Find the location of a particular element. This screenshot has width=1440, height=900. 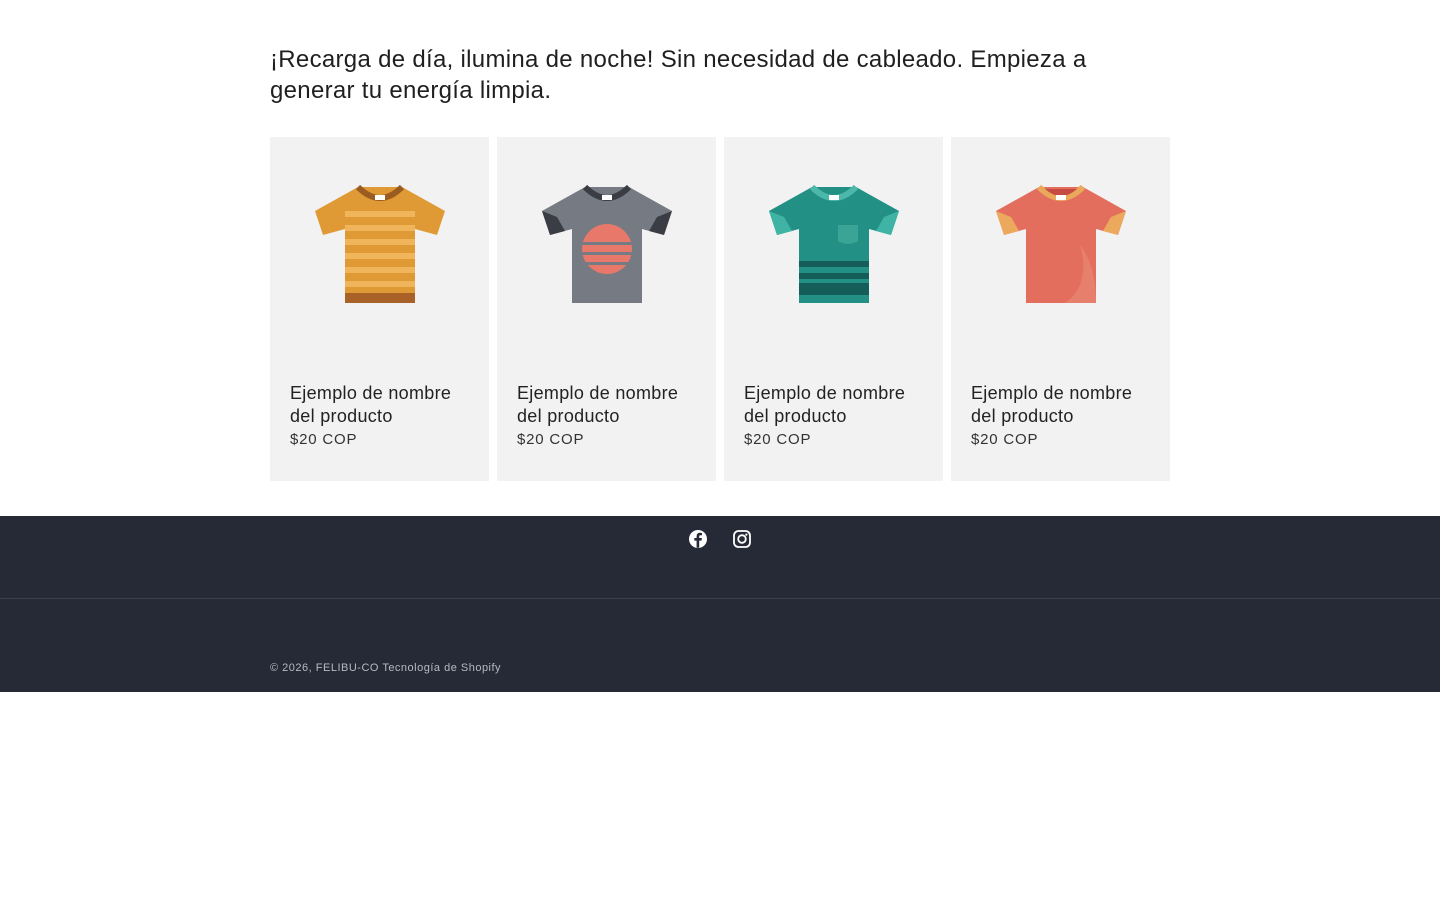

powered-by-link: Tecnología de Shopify is located at coordinates (441, 668).